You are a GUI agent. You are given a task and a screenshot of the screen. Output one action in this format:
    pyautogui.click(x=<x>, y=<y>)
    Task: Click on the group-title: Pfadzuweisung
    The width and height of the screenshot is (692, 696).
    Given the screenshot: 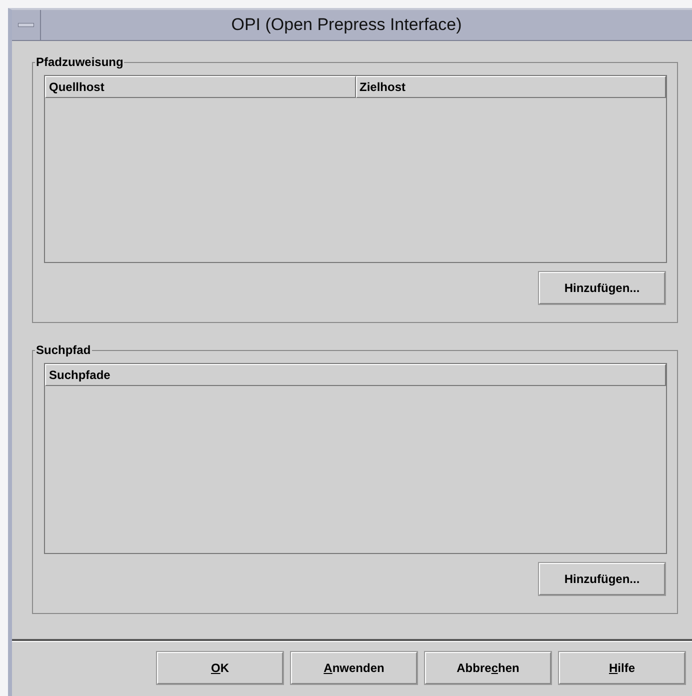 What is the action you would take?
    pyautogui.click(x=79, y=62)
    